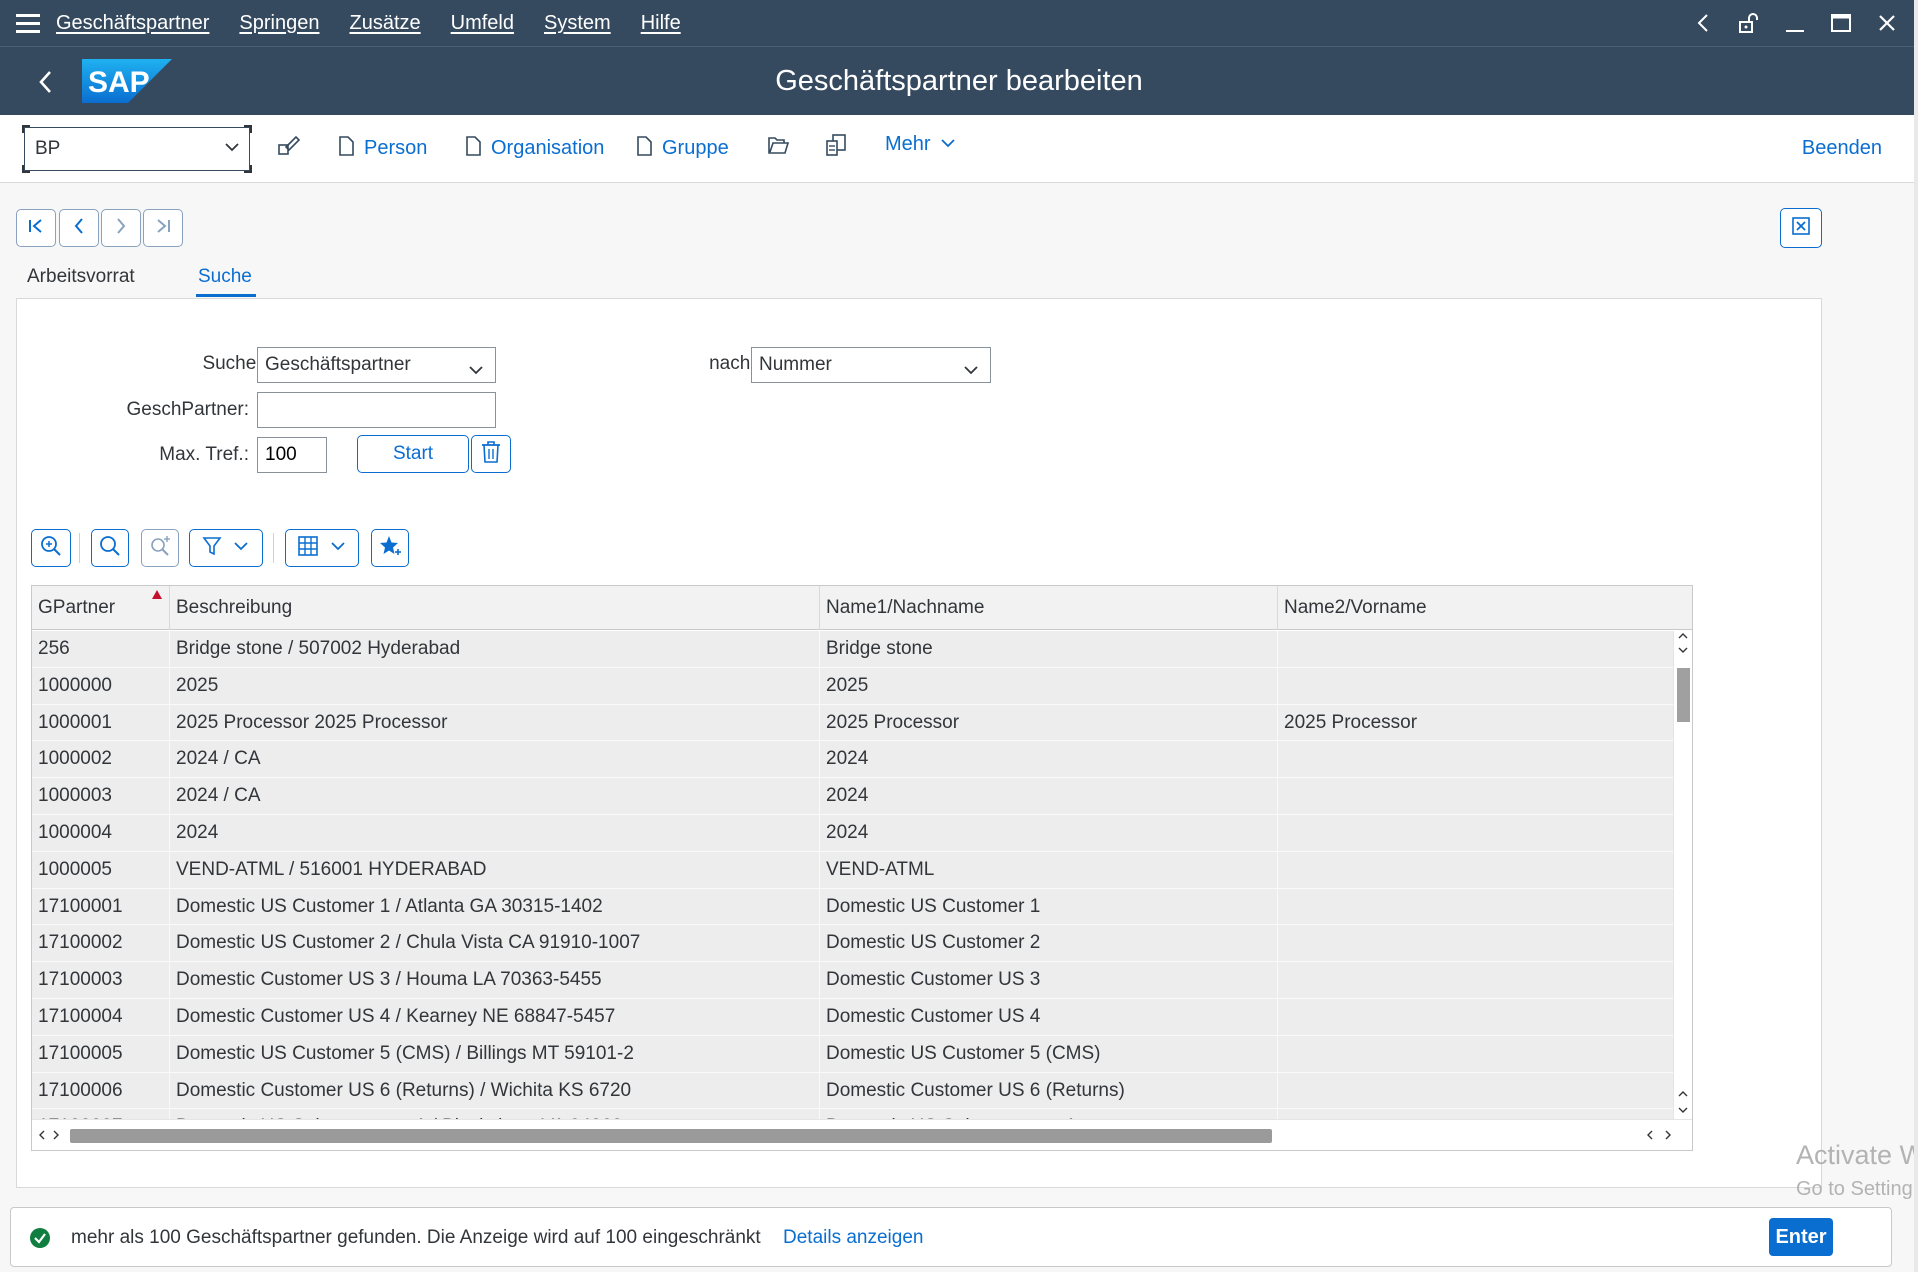 The image size is (1918, 1272). I want to click on table-cell: Domestic Customer US 3, so click(1049, 980).